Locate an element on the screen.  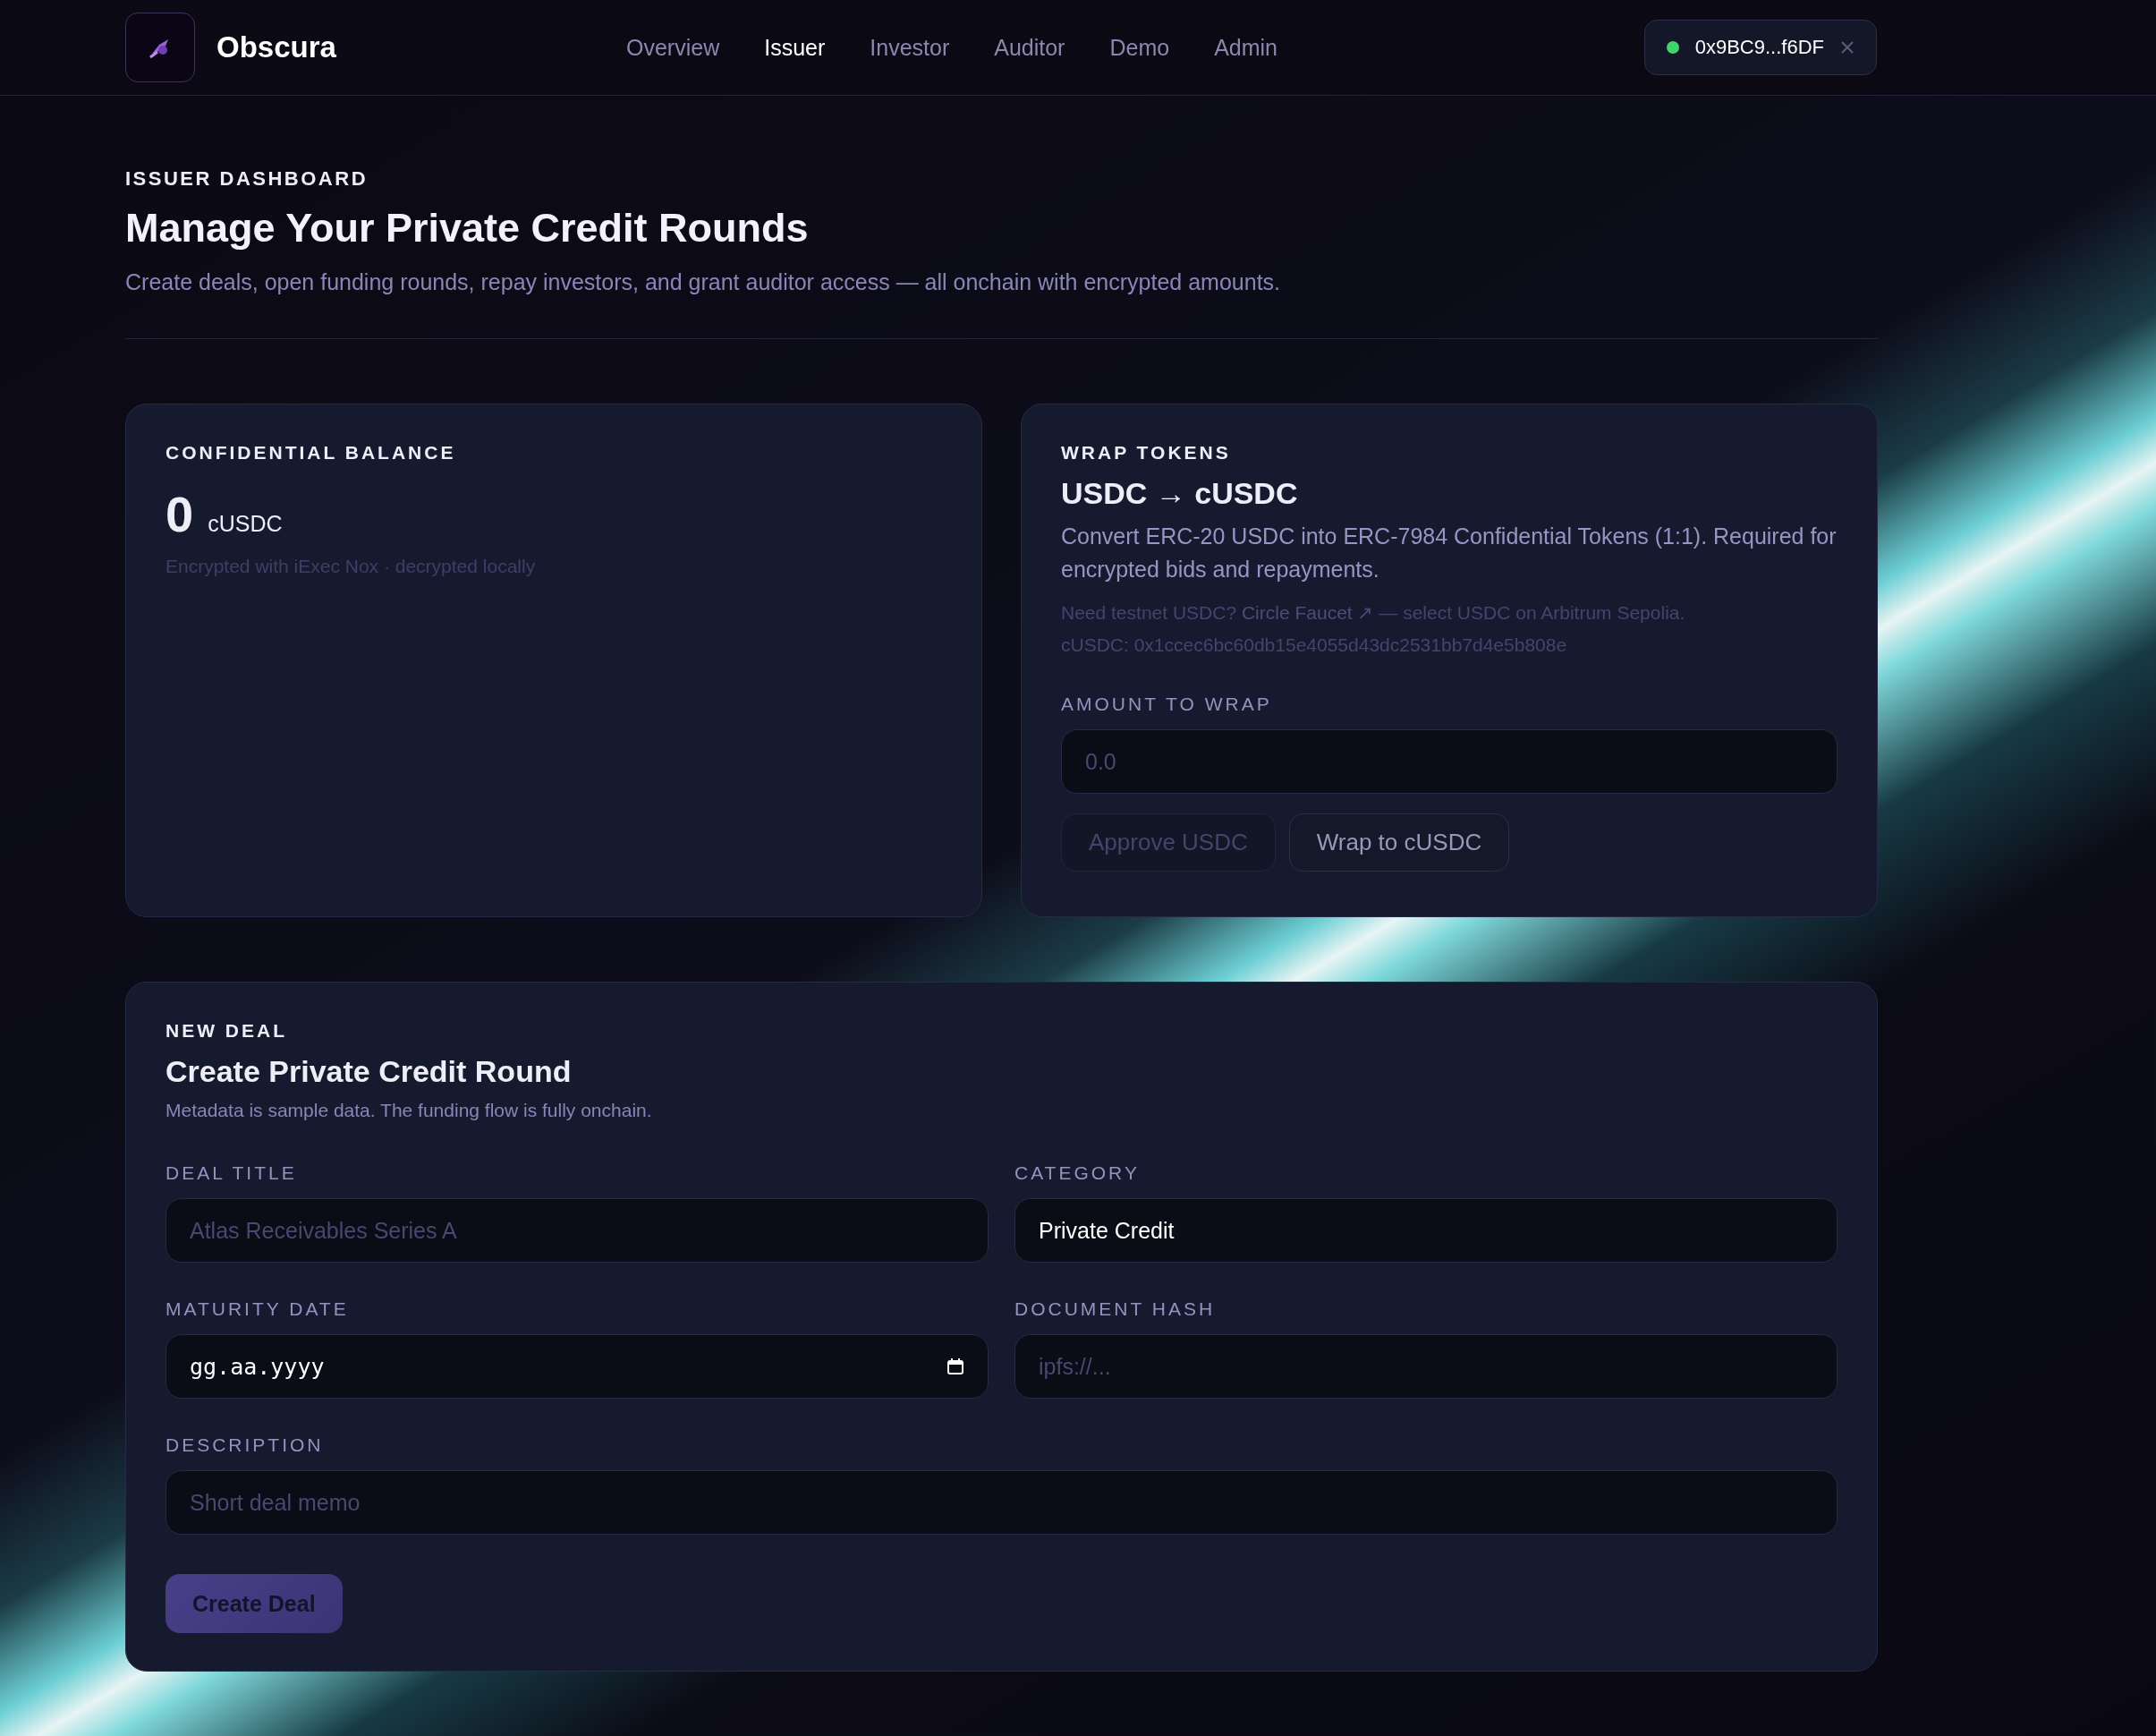
card-subtitle: Metadata is sample data. The funding flow is fully onchain. is located at coordinates (410, 1110).